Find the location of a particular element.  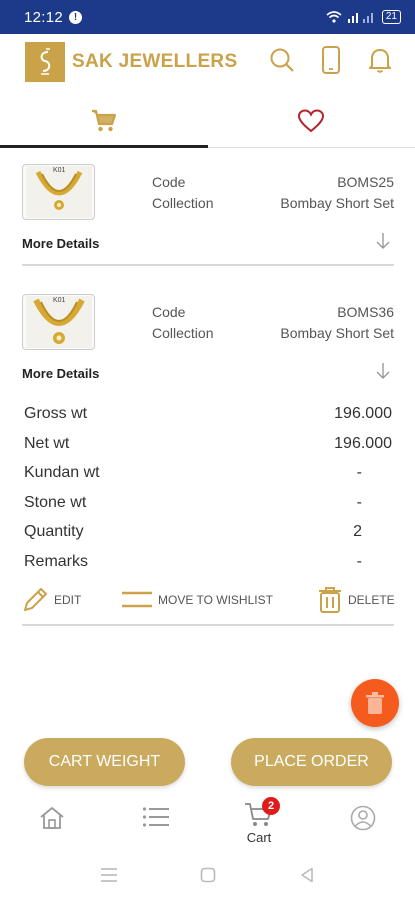

nav-profile is located at coordinates (363, 818).